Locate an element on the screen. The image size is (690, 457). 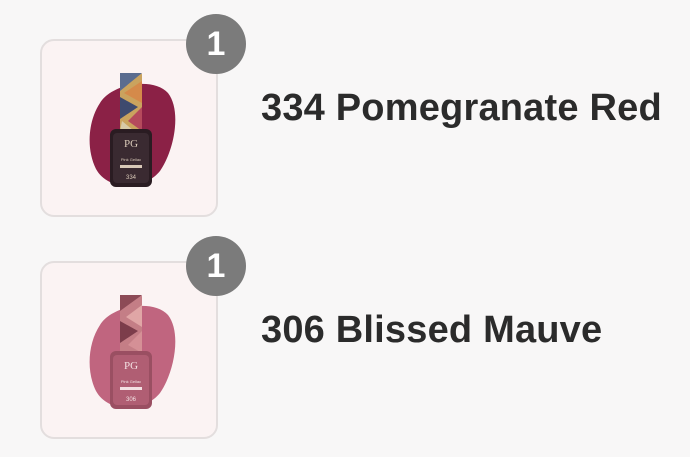
product-name: 334 Pomegranate Red is located at coordinates (461, 108).